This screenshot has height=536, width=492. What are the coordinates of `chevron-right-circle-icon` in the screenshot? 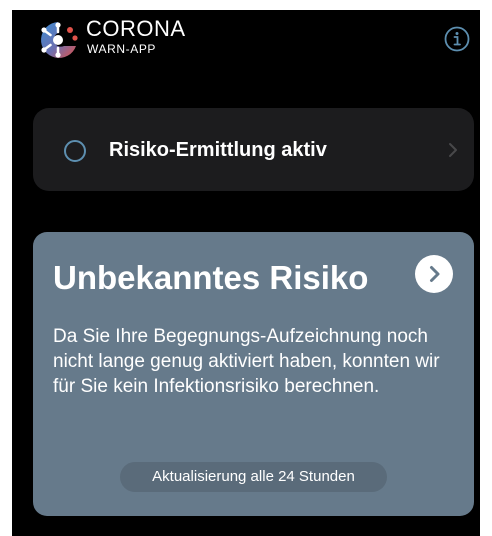 It's located at (434, 274).